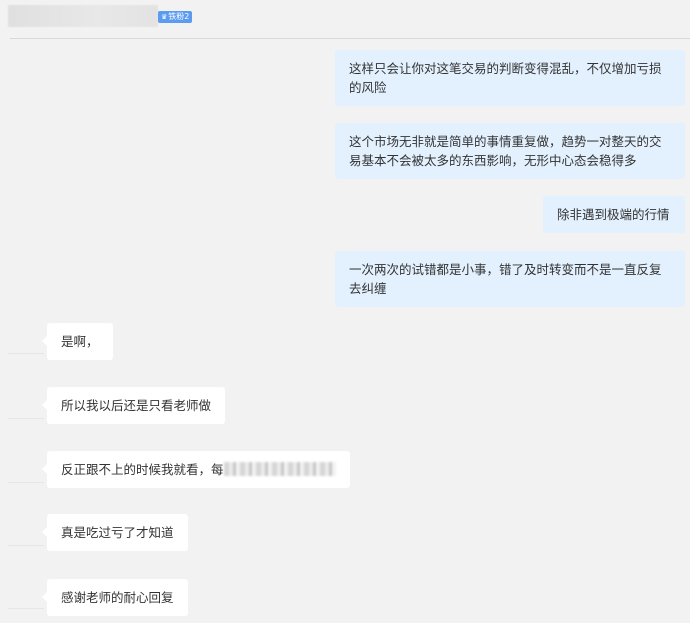  Describe the element at coordinates (505, 78) in the screenshot. I see `message-text: 这样只会让你对这笔交易的判断变得混乱，不仅增加亏损的风险` at that location.